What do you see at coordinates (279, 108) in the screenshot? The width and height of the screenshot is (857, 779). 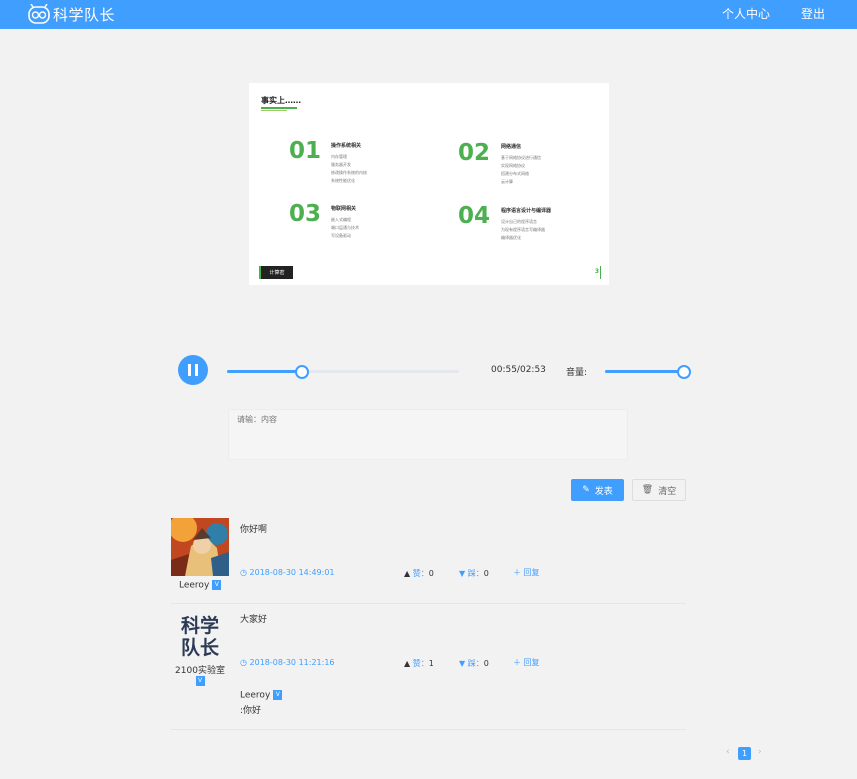 I see `slide-title-underline` at bounding box center [279, 108].